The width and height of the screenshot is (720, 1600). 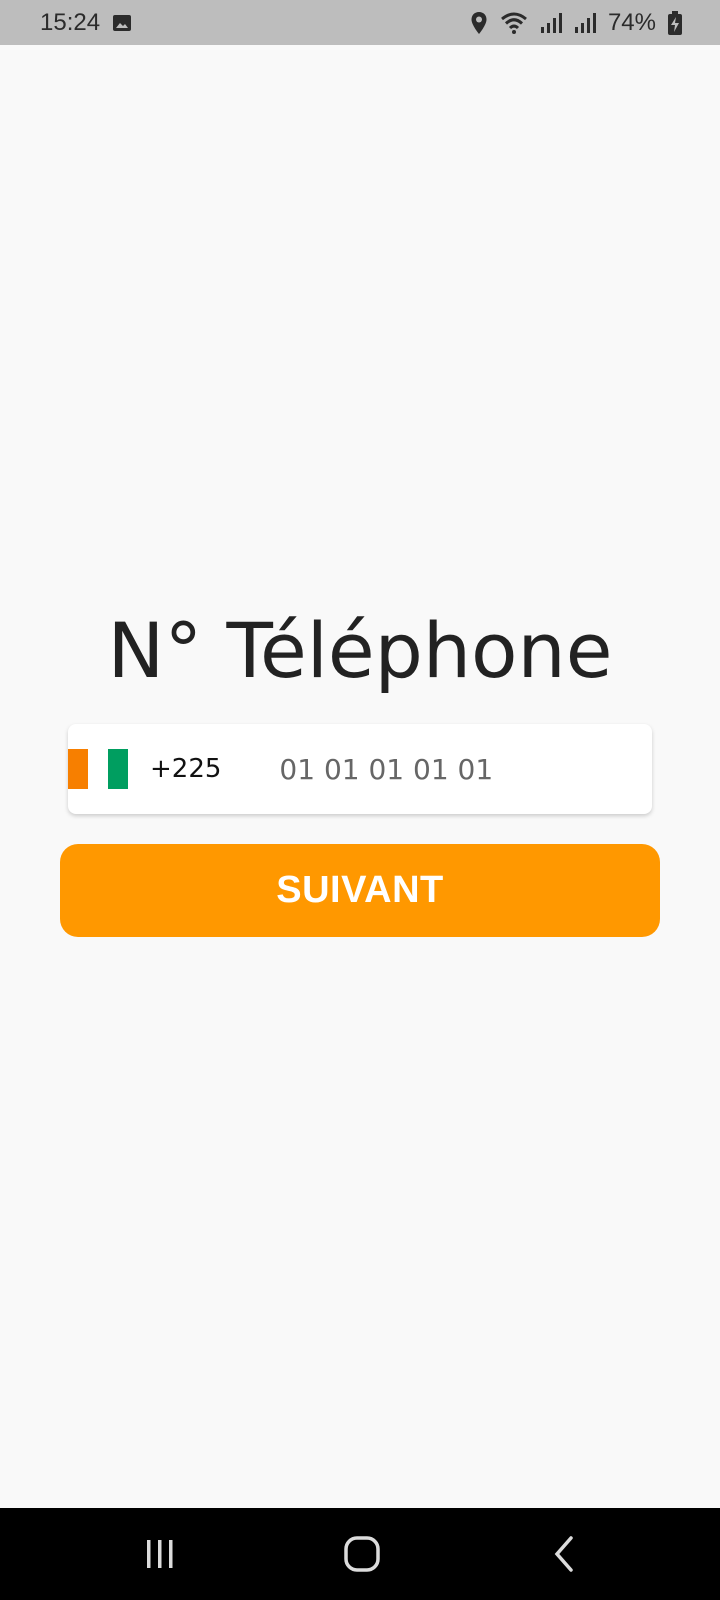 I want to click on home-icon, so click(x=362, y=1554).